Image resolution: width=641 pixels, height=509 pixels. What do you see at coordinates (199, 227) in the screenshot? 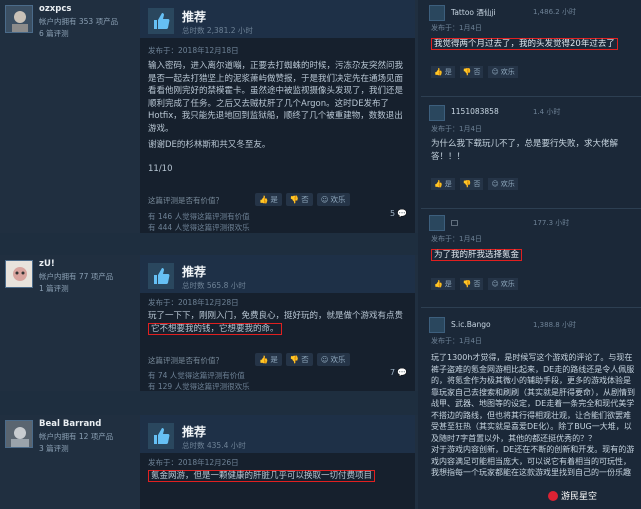
I see `funny-stat: 有 444 人觉得这篇评测很欢乐` at bounding box center [199, 227].